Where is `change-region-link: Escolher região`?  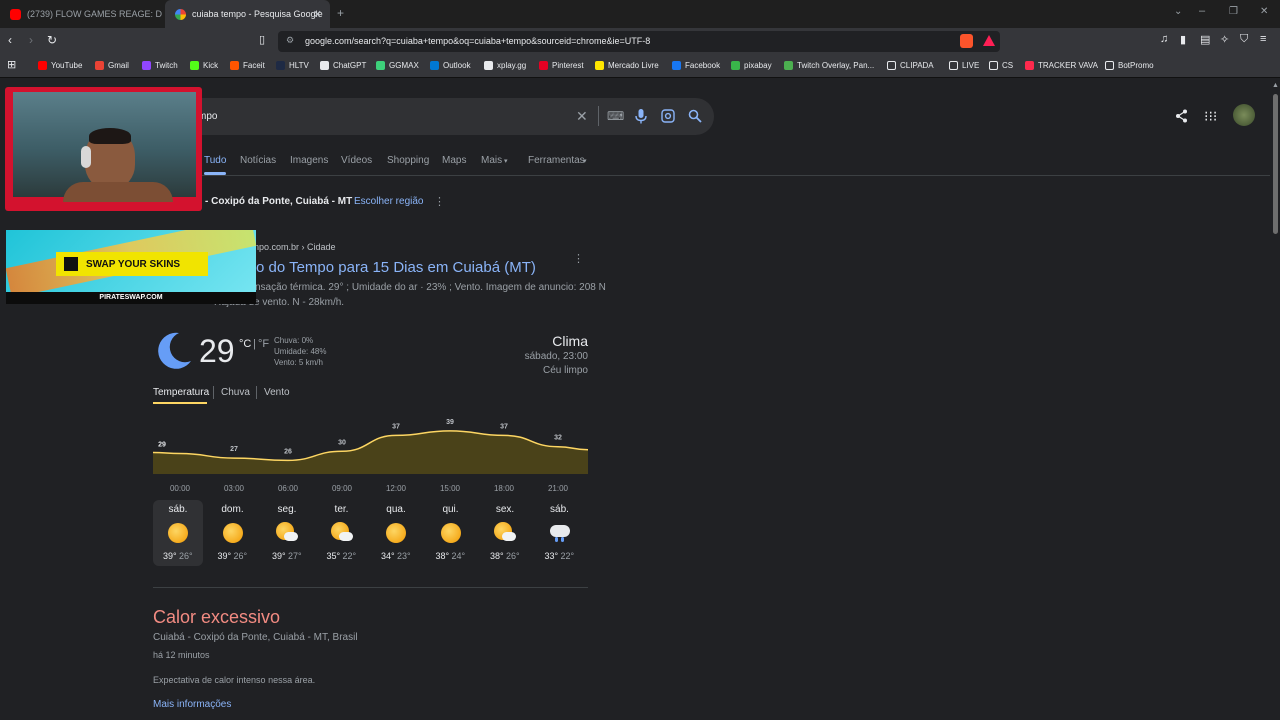
change-region-link: Escolher região is located at coordinates (388, 201).